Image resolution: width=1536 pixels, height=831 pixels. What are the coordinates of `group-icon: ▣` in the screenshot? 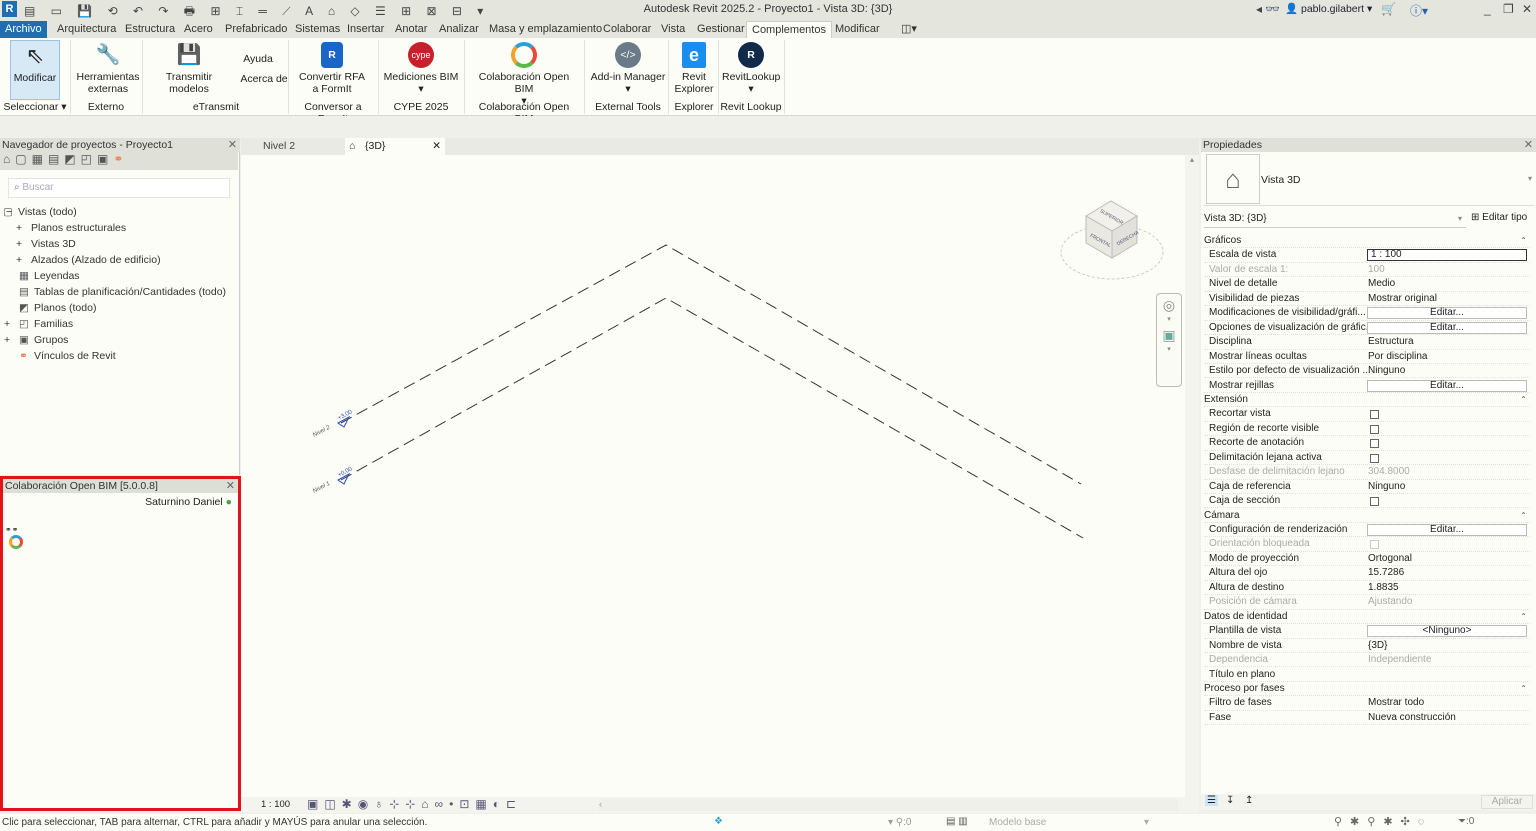 It's located at (105, 159).